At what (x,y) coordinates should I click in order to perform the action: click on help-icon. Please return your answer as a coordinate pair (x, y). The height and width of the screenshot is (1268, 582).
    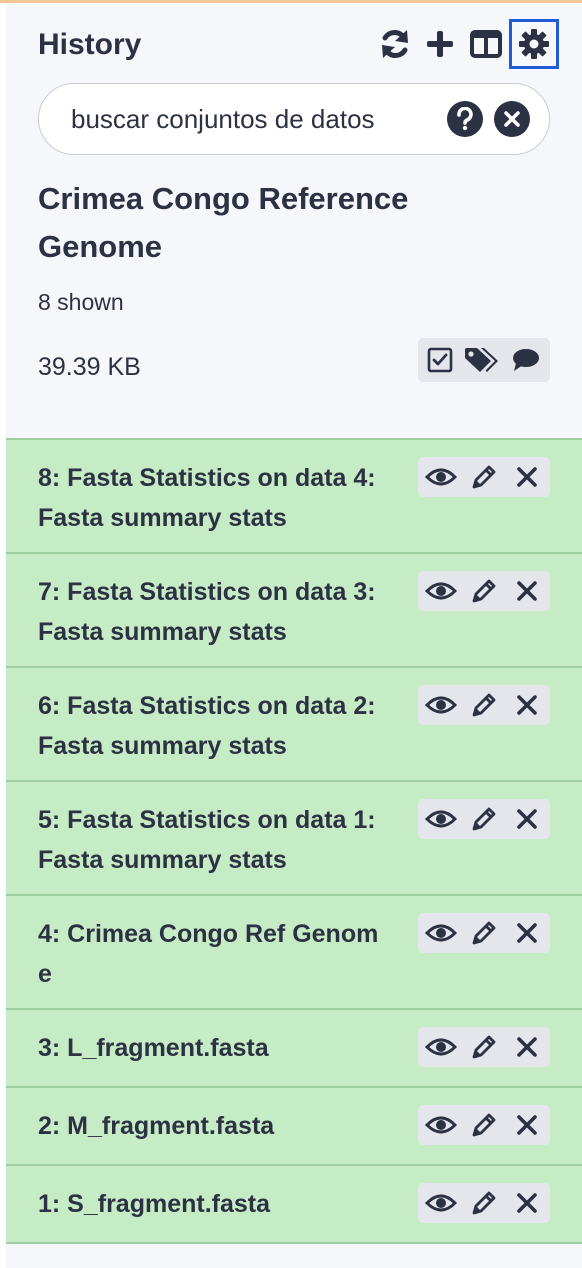
    Looking at the image, I should click on (465, 119).